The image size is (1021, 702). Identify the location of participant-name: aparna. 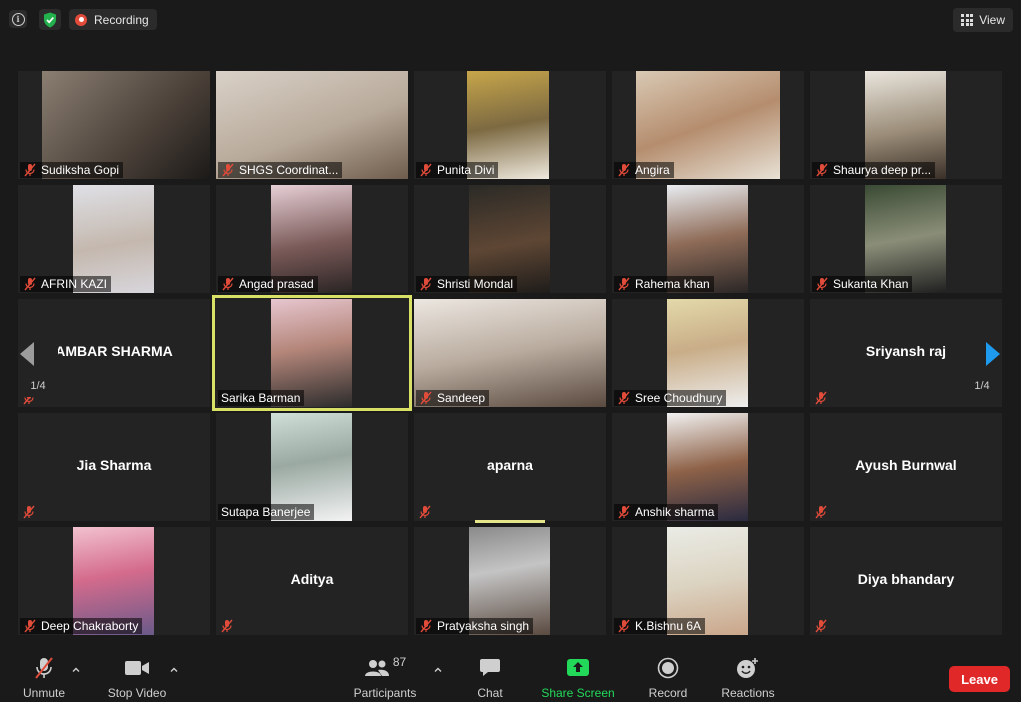
(510, 465).